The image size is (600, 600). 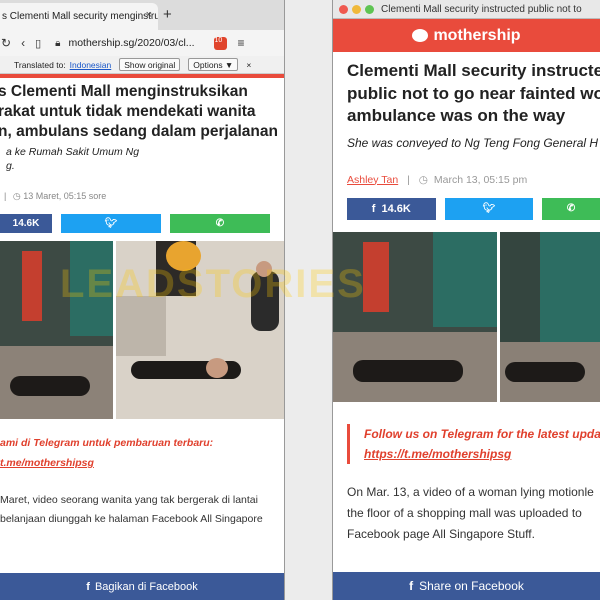 I want to click on mothership-logo-icon, so click(x=420, y=35).